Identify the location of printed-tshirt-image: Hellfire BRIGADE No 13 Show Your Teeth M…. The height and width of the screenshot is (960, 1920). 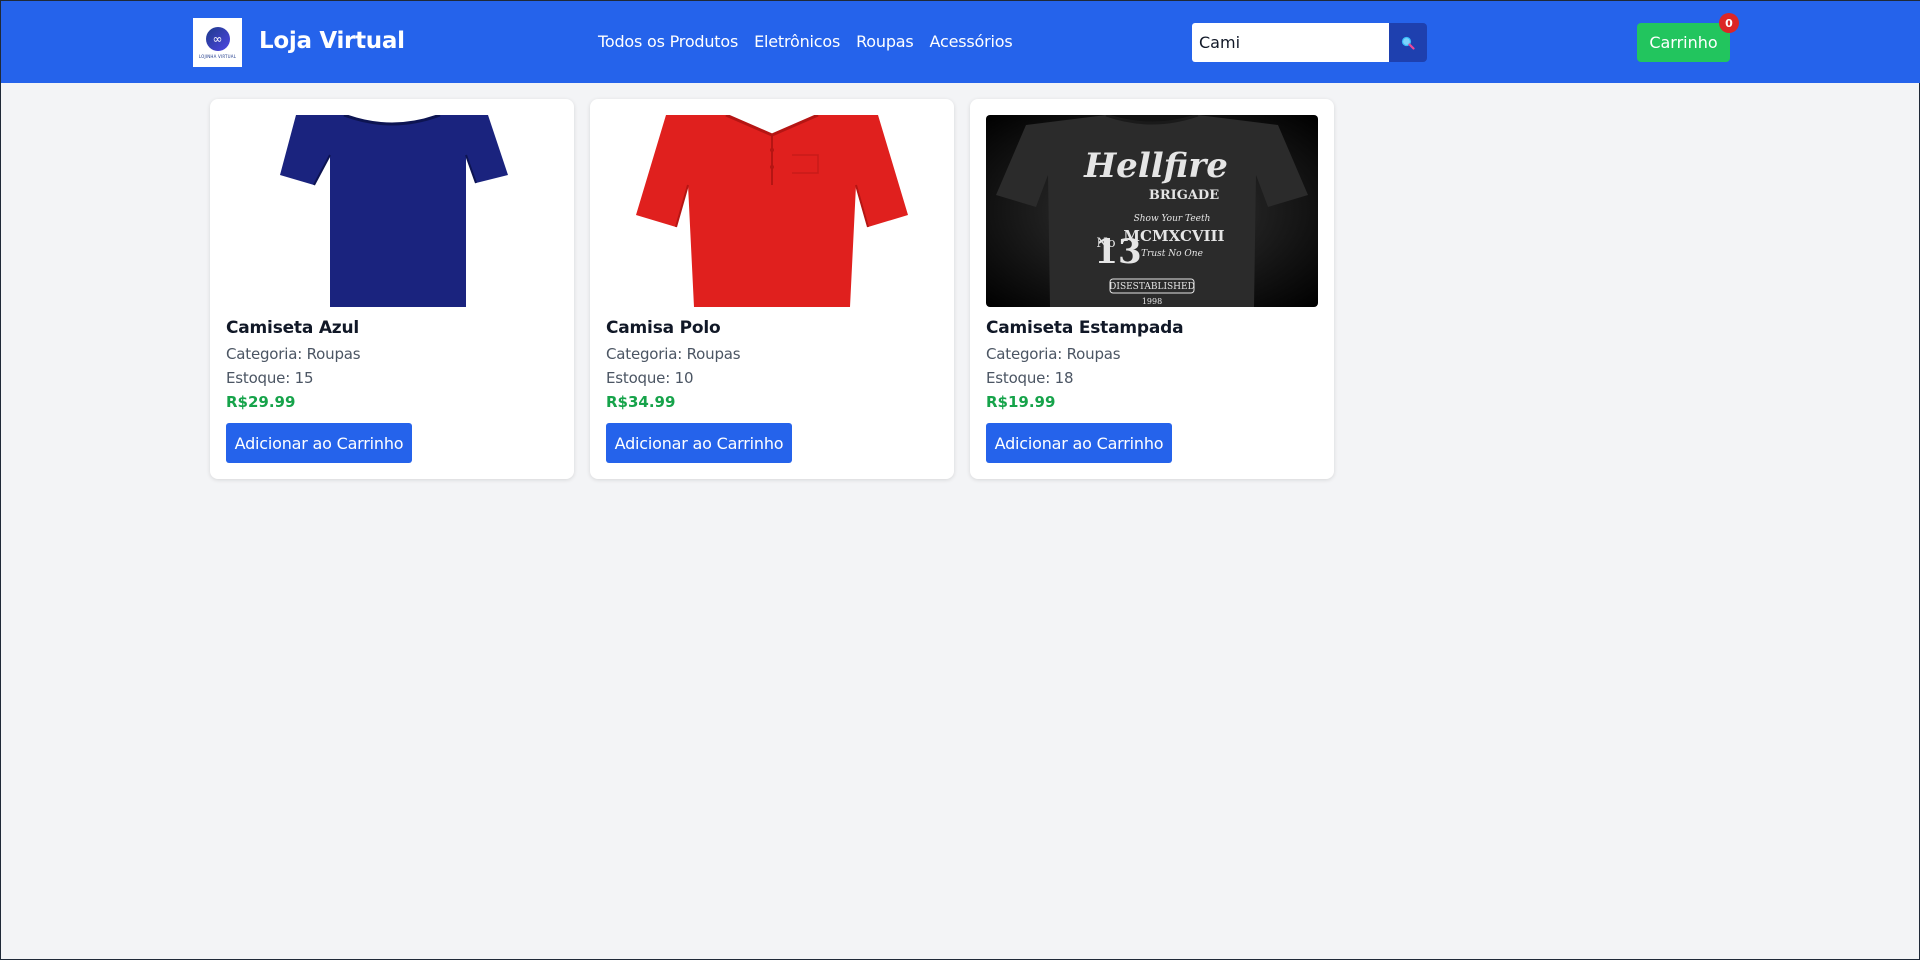
(1152, 211).